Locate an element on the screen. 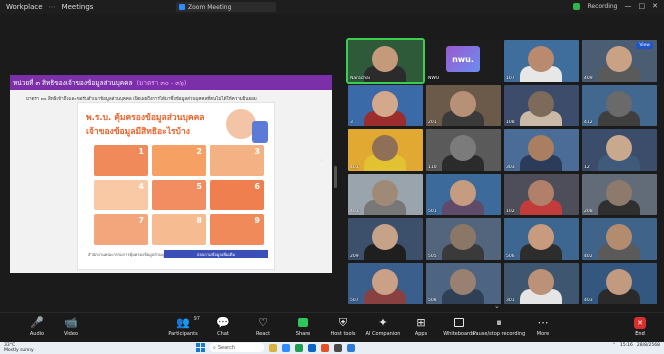 Image resolution: width=664 pixels, height=354 pixels. pause-stop-recording-button: ⏸ Pause/stop recording is located at coordinates (499, 329).